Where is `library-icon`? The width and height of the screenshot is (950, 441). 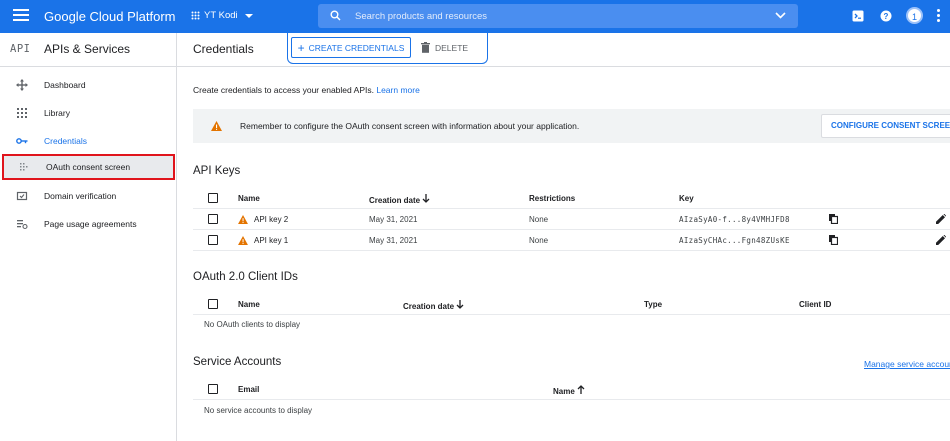
library-icon is located at coordinates (22, 113).